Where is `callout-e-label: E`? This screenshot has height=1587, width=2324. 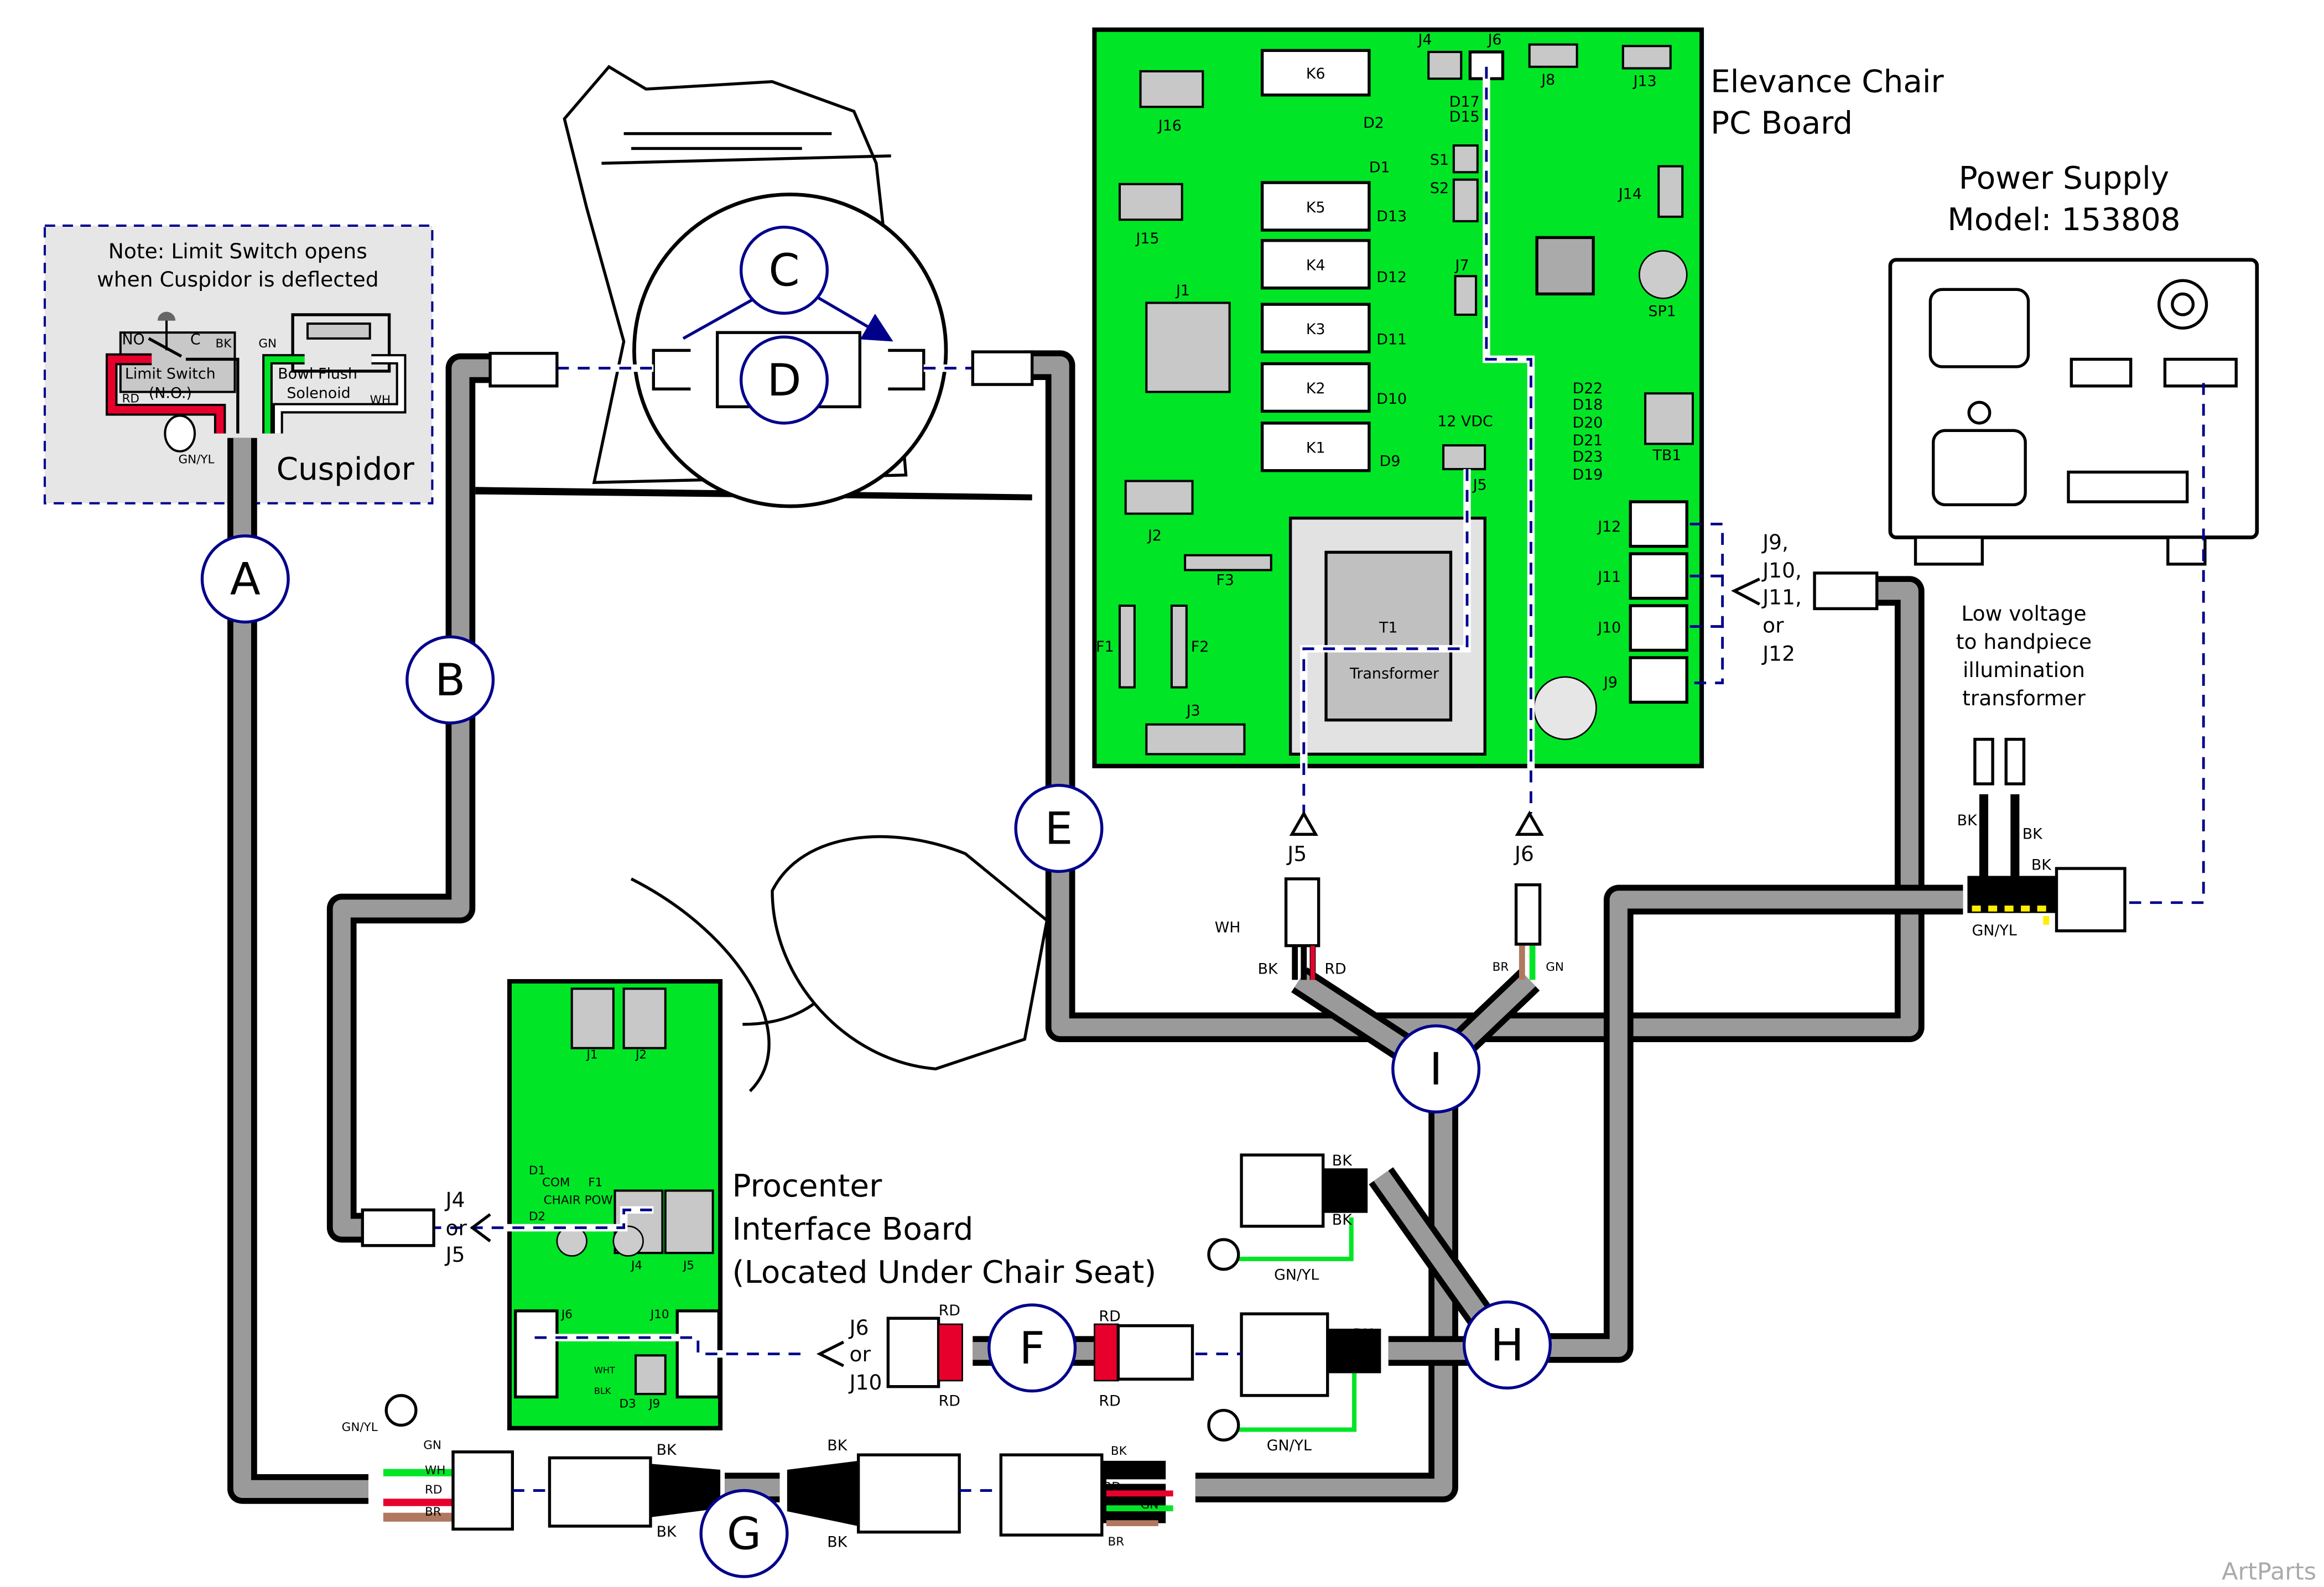
callout-e-label: E is located at coordinates (1059, 829).